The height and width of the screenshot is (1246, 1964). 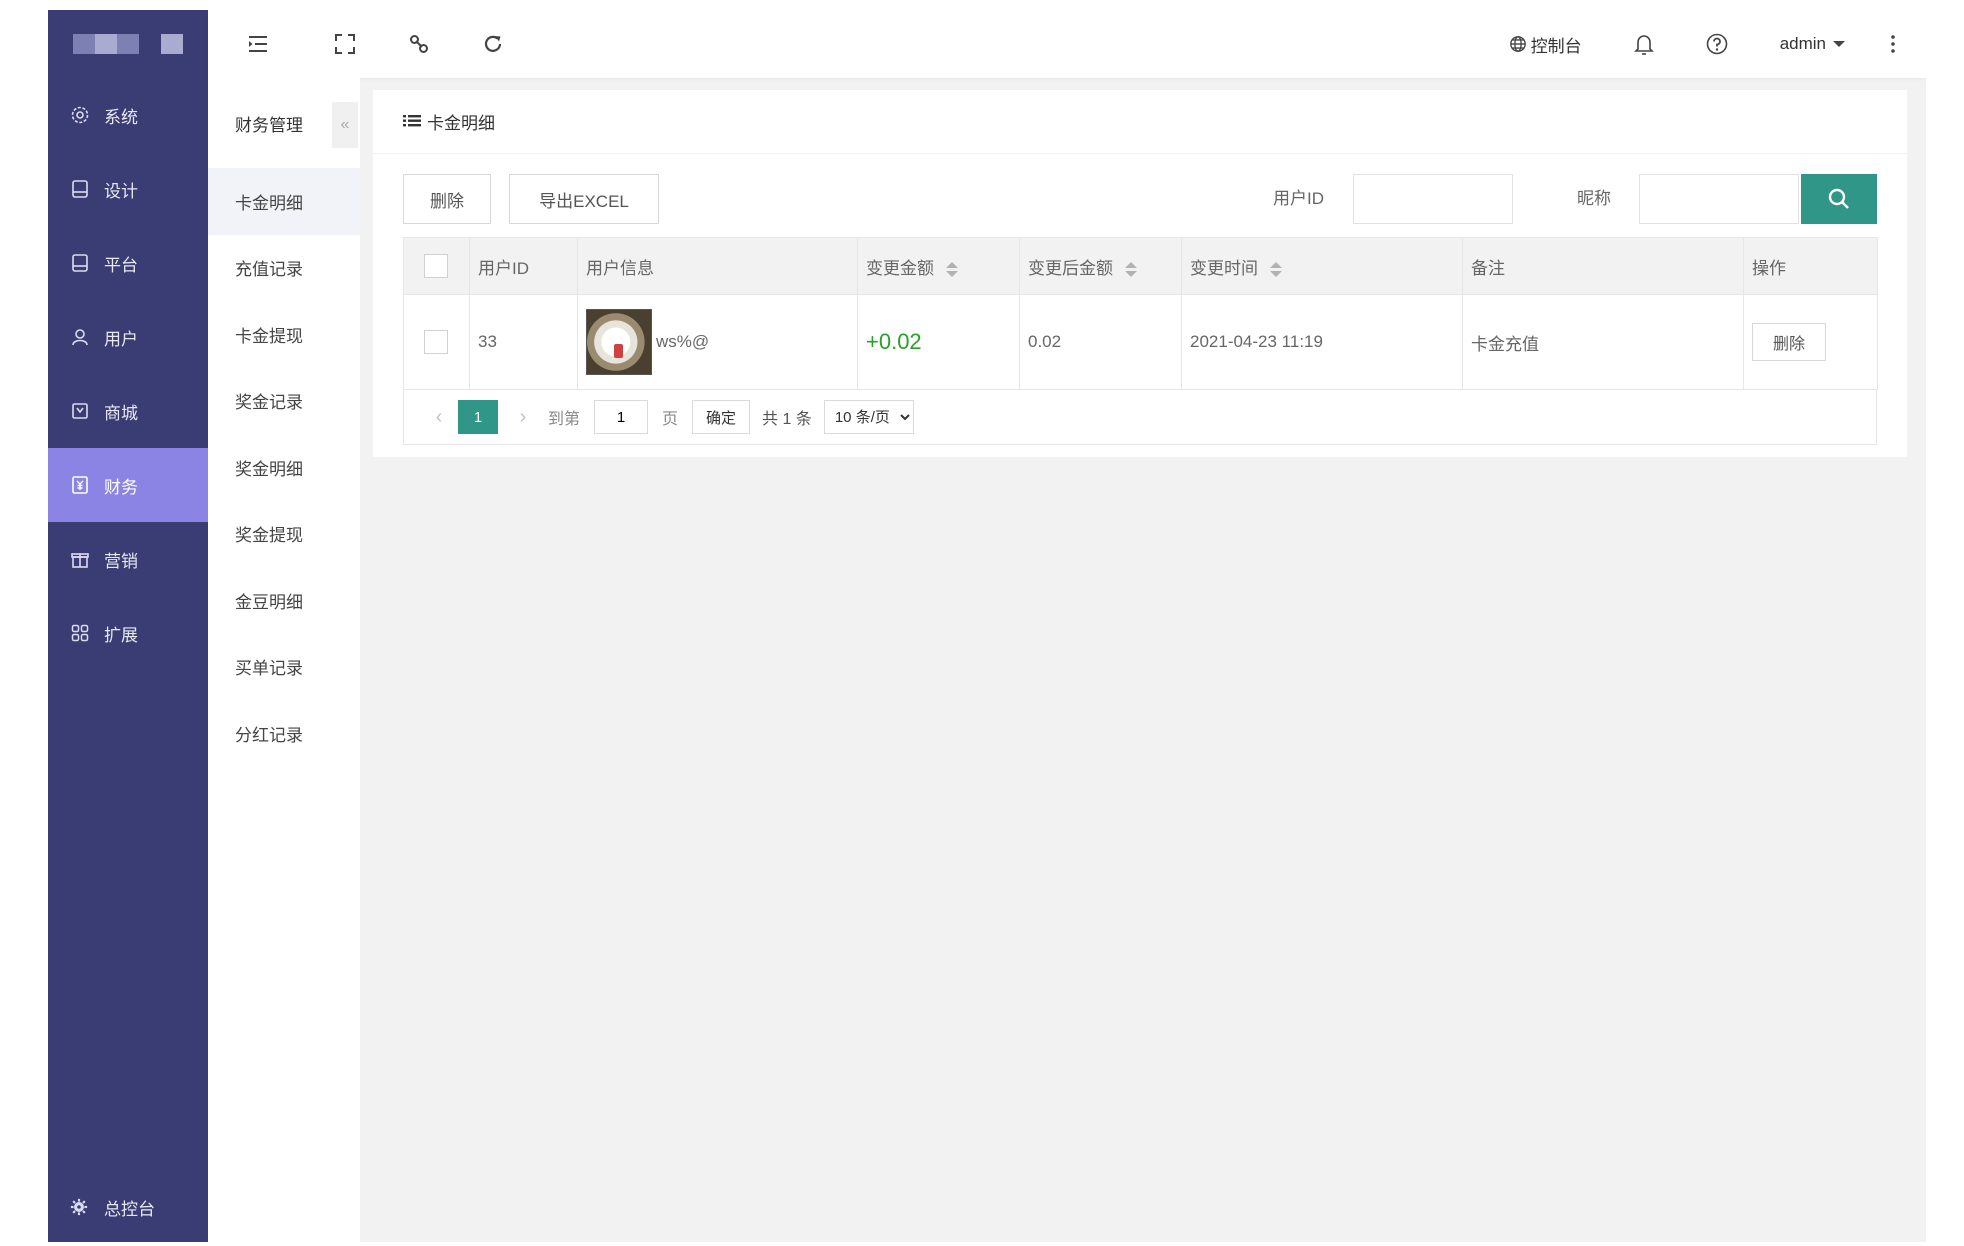 I want to click on table-header-row: 用户ID 用户信息 变更金额 变更后金额 变更时间 备注 操作, so click(x=1140, y=266).